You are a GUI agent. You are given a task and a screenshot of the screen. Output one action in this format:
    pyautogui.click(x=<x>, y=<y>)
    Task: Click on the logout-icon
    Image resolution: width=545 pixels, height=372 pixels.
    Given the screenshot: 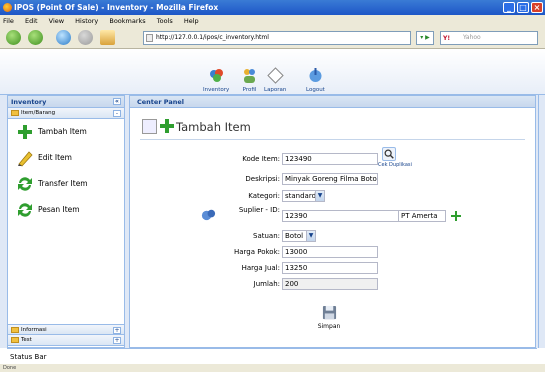 What is the action you would take?
    pyautogui.click(x=315, y=75)
    